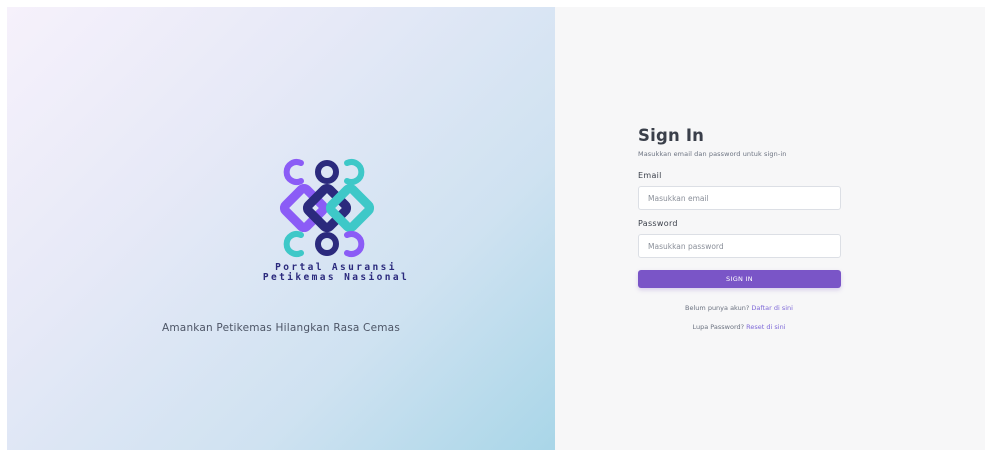 This screenshot has width=992, height=450. I want to click on forgot-password-prompt: Lupa Password? Reset di sini, so click(739, 327).